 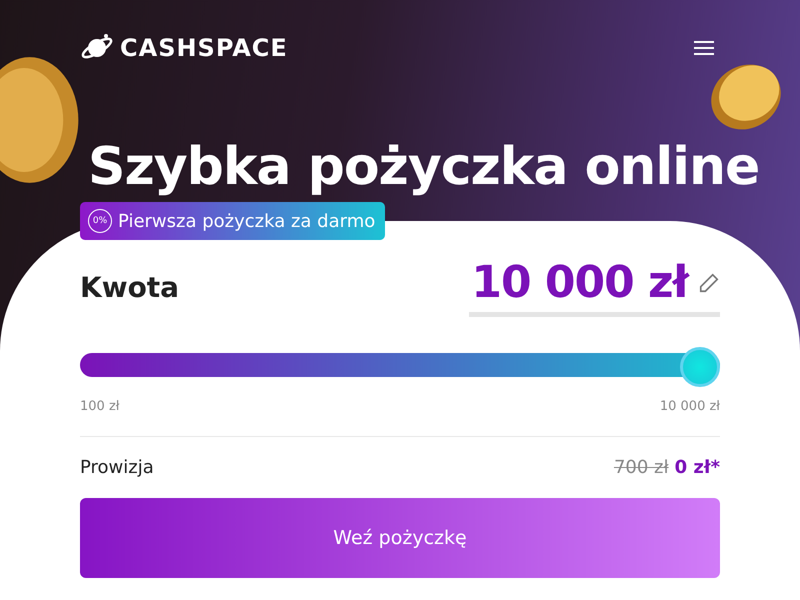 What do you see at coordinates (117, 467) in the screenshot?
I see `fee-label: Prowizja` at bounding box center [117, 467].